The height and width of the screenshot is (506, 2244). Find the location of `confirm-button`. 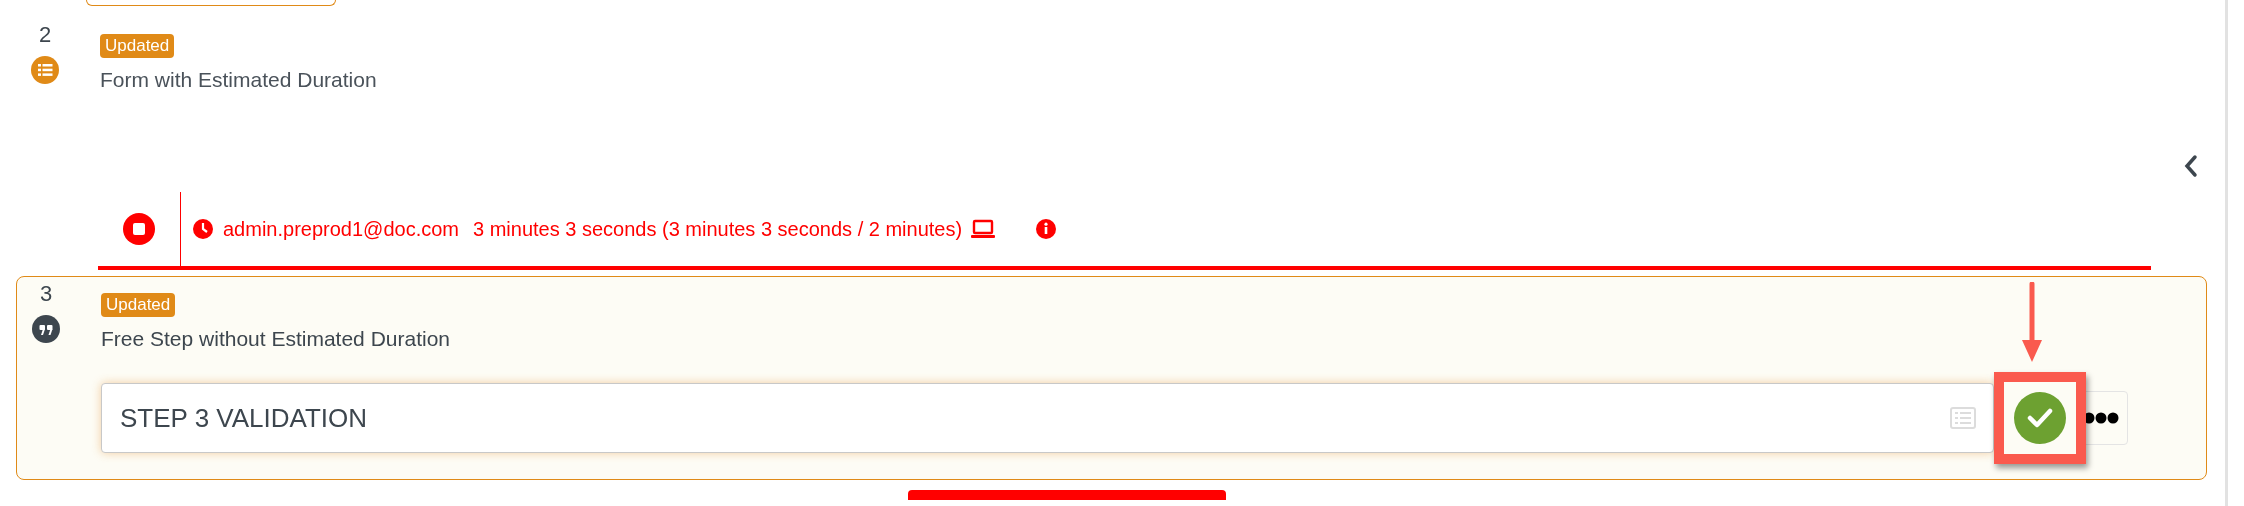

confirm-button is located at coordinates (2040, 418).